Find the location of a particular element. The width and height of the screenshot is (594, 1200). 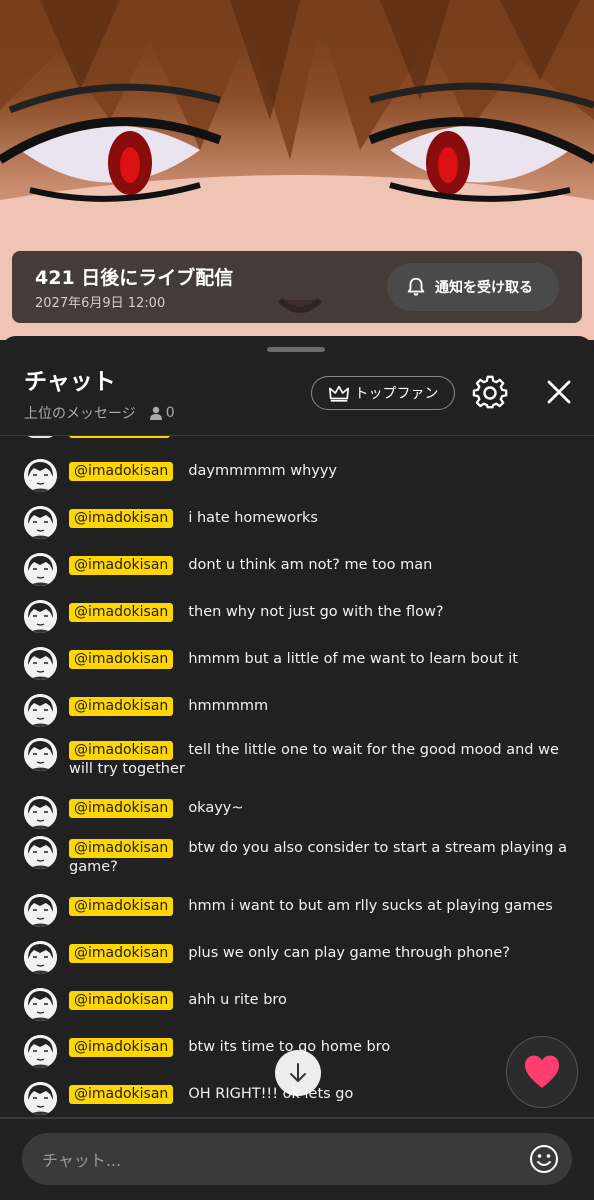

person-icon is located at coordinates (155, 413).